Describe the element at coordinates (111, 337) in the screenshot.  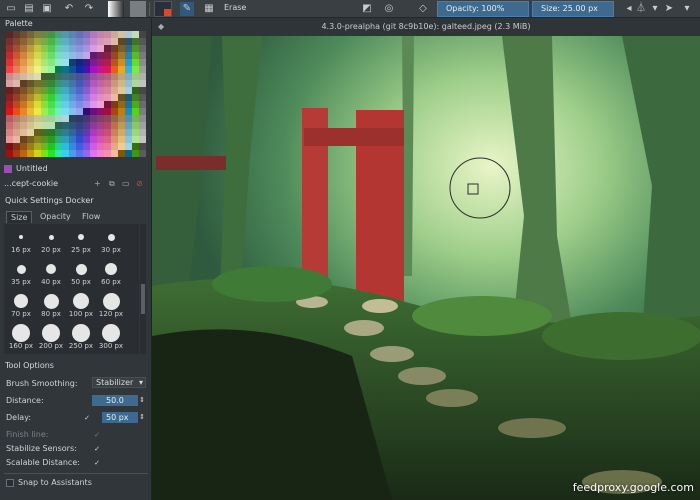
I see `brush-size-preset: 300 px` at that location.